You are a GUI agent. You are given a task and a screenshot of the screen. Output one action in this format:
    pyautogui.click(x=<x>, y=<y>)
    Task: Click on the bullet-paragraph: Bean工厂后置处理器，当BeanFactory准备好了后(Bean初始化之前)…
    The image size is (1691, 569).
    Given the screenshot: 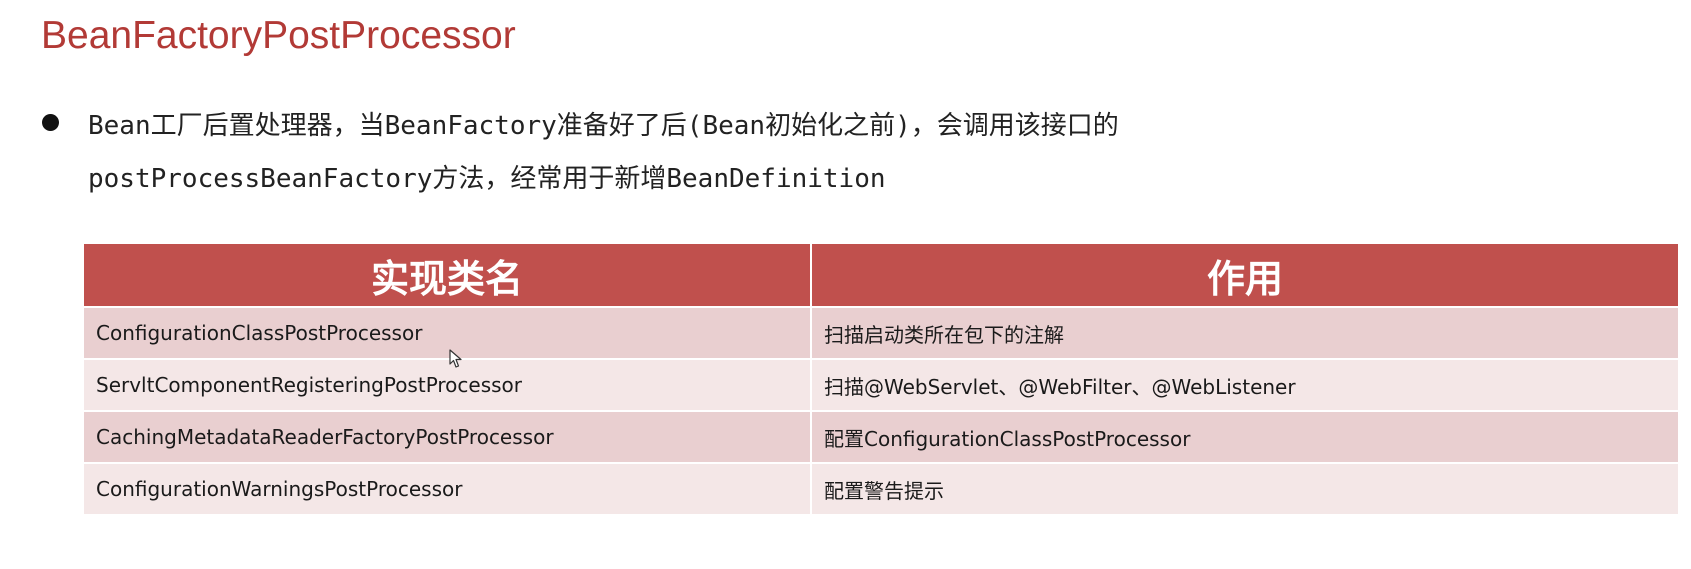 What is the action you would take?
    pyautogui.click(x=692, y=153)
    